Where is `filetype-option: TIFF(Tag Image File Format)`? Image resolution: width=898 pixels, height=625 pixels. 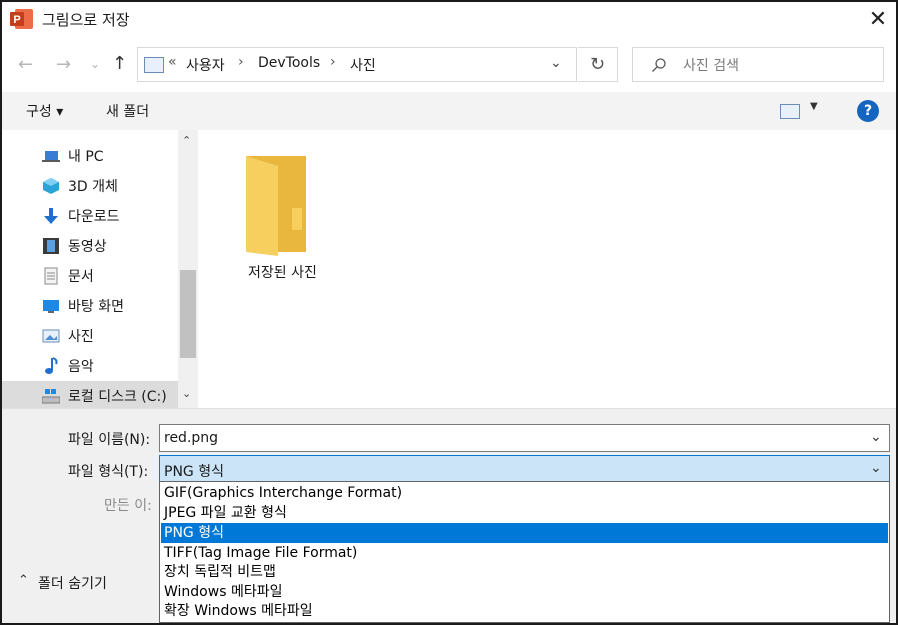 filetype-option: TIFF(Tag Image File Format) is located at coordinates (524, 553).